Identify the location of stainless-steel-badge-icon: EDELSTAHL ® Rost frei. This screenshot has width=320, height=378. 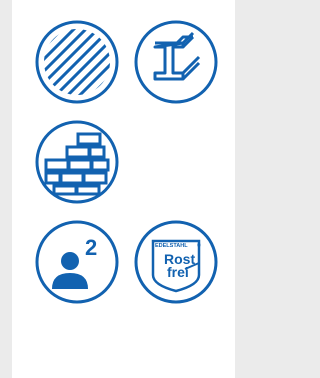
(176, 262).